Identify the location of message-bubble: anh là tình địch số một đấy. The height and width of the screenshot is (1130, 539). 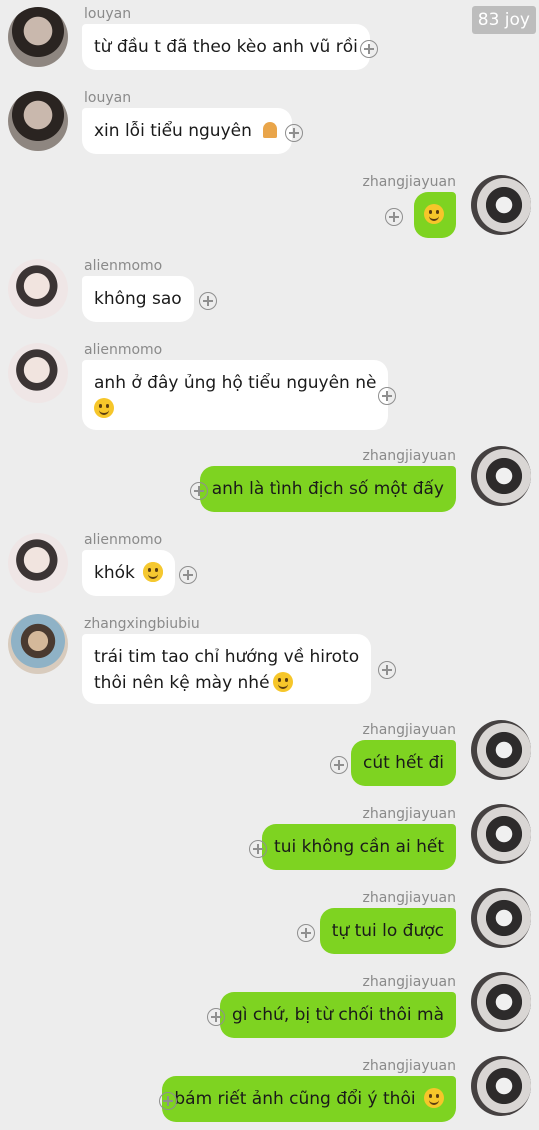
(327, 489).